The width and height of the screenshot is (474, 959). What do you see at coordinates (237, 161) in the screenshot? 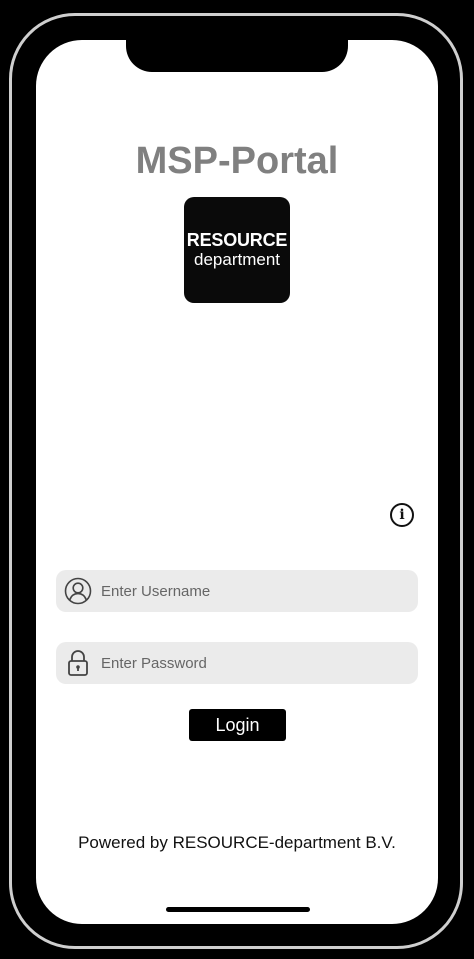
I see `page-title: MSP-Portal` at bounding box center [237, 161].